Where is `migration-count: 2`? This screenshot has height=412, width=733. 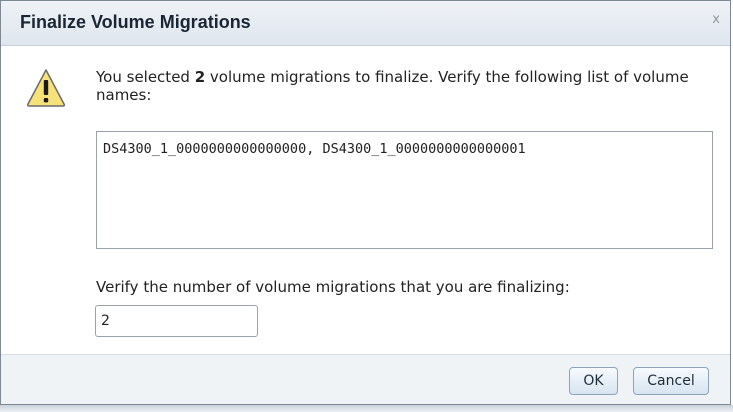 migration-count: 2 is located at coordinates (200, 77).